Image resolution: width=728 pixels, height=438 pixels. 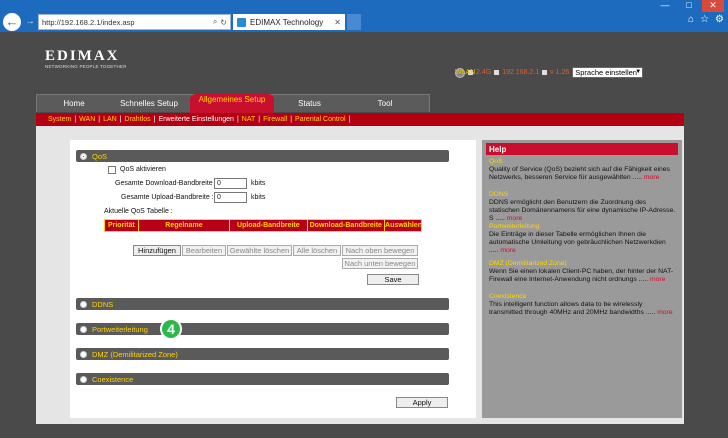 I want to click on dmz-radio, so click(x=83, y=354).